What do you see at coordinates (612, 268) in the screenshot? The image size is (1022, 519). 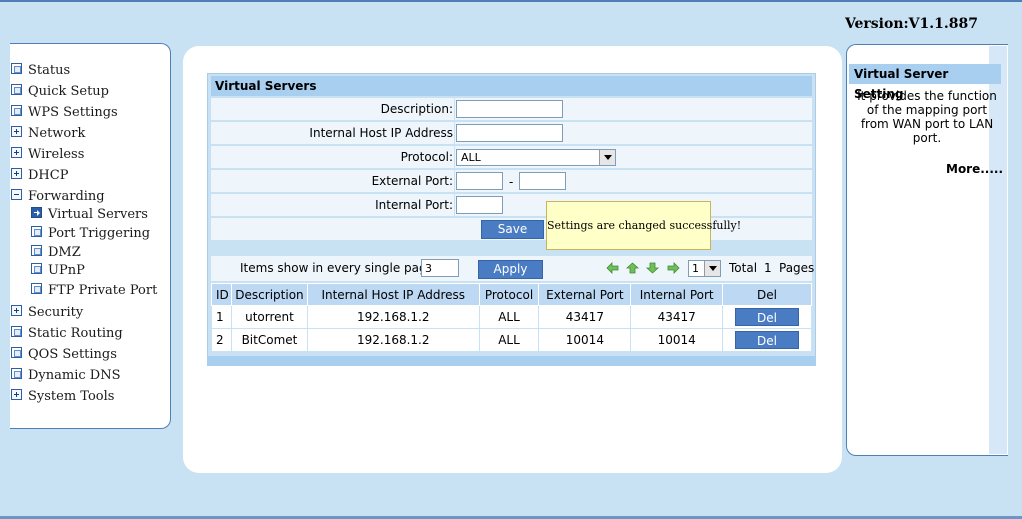 I see `first-page-icon` at bounding box center [612, 268].